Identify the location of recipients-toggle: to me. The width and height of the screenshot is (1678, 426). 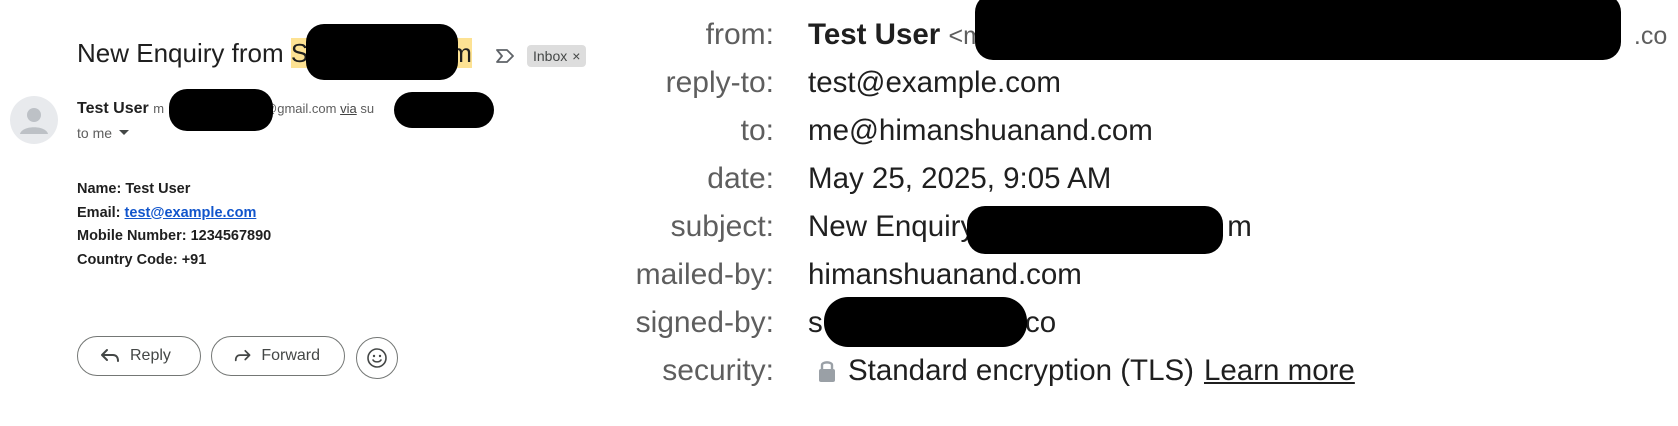
(103, 133).